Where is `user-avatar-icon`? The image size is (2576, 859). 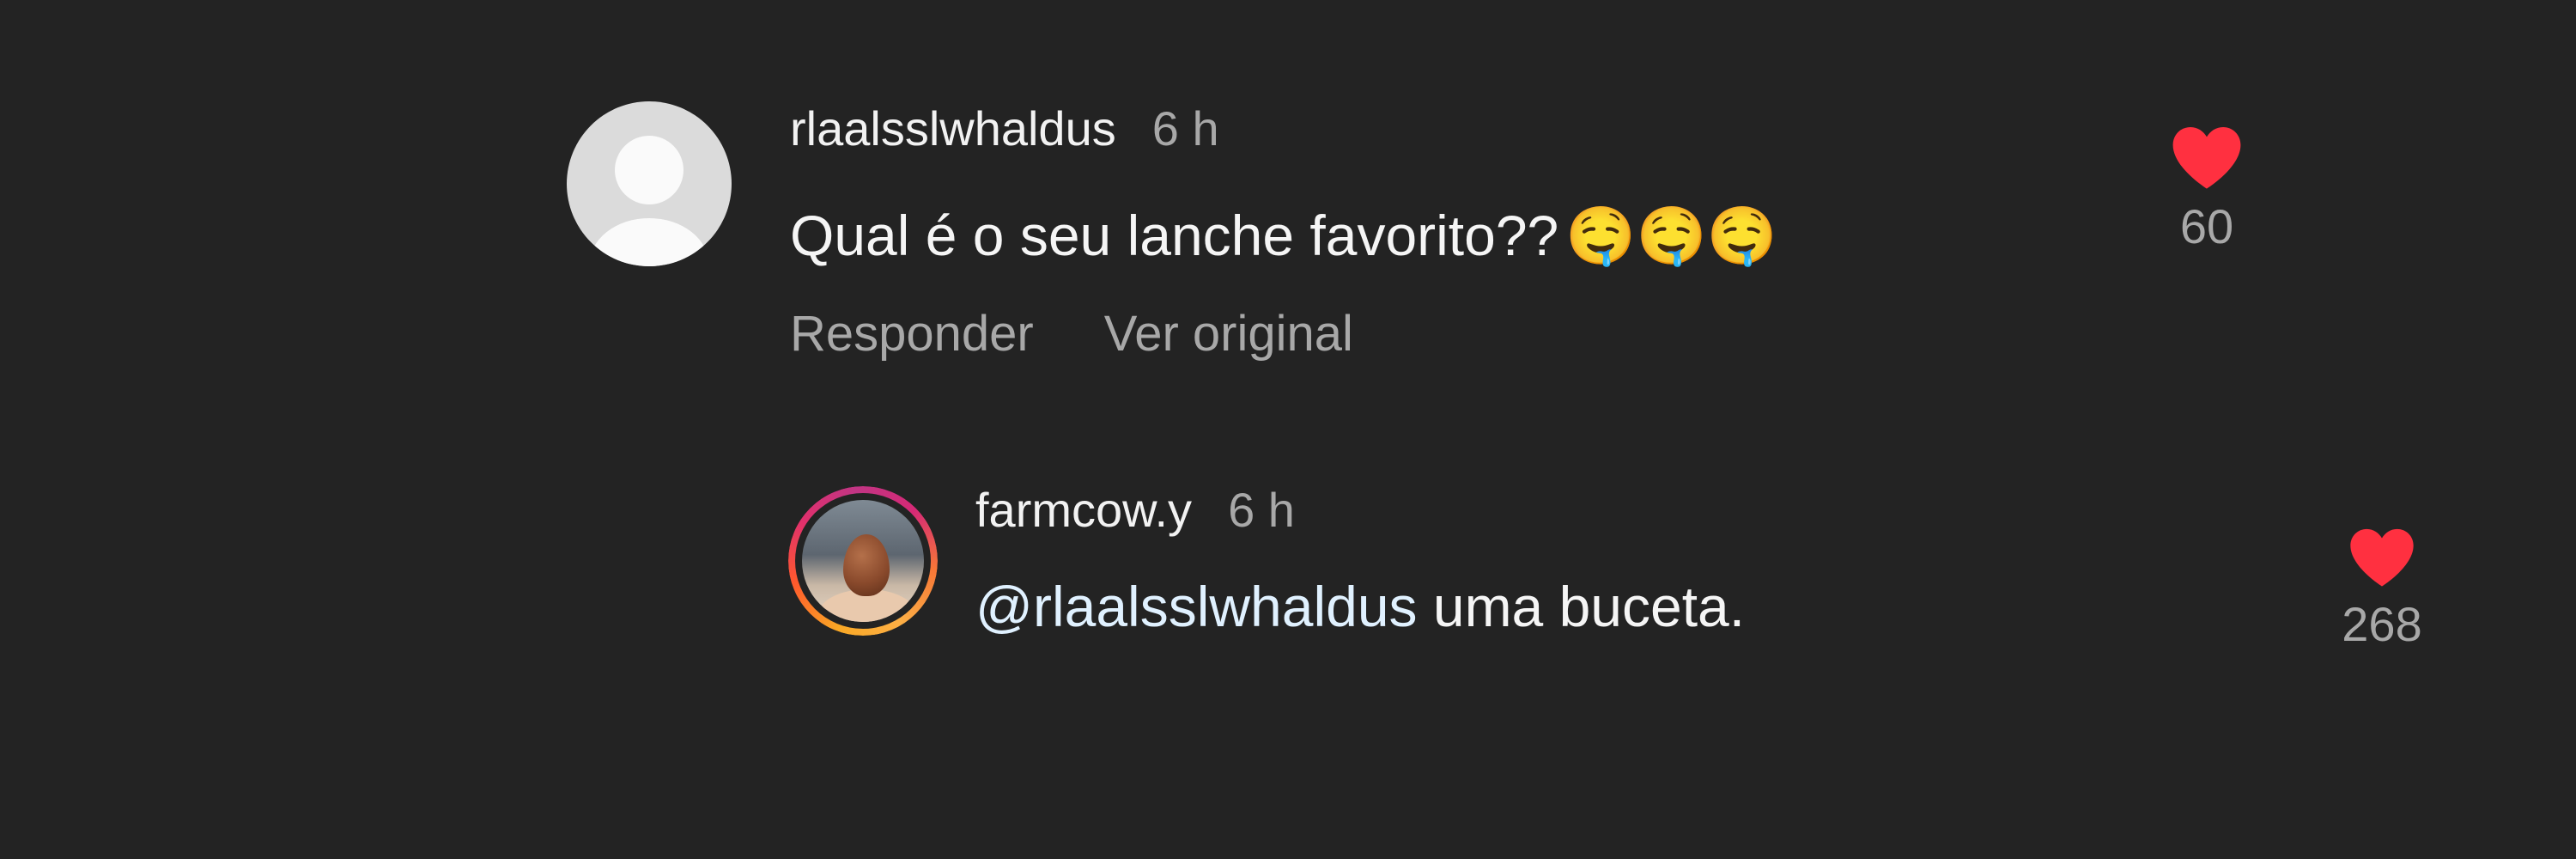
user-avatar-icon is located at coordinates (649, 184).